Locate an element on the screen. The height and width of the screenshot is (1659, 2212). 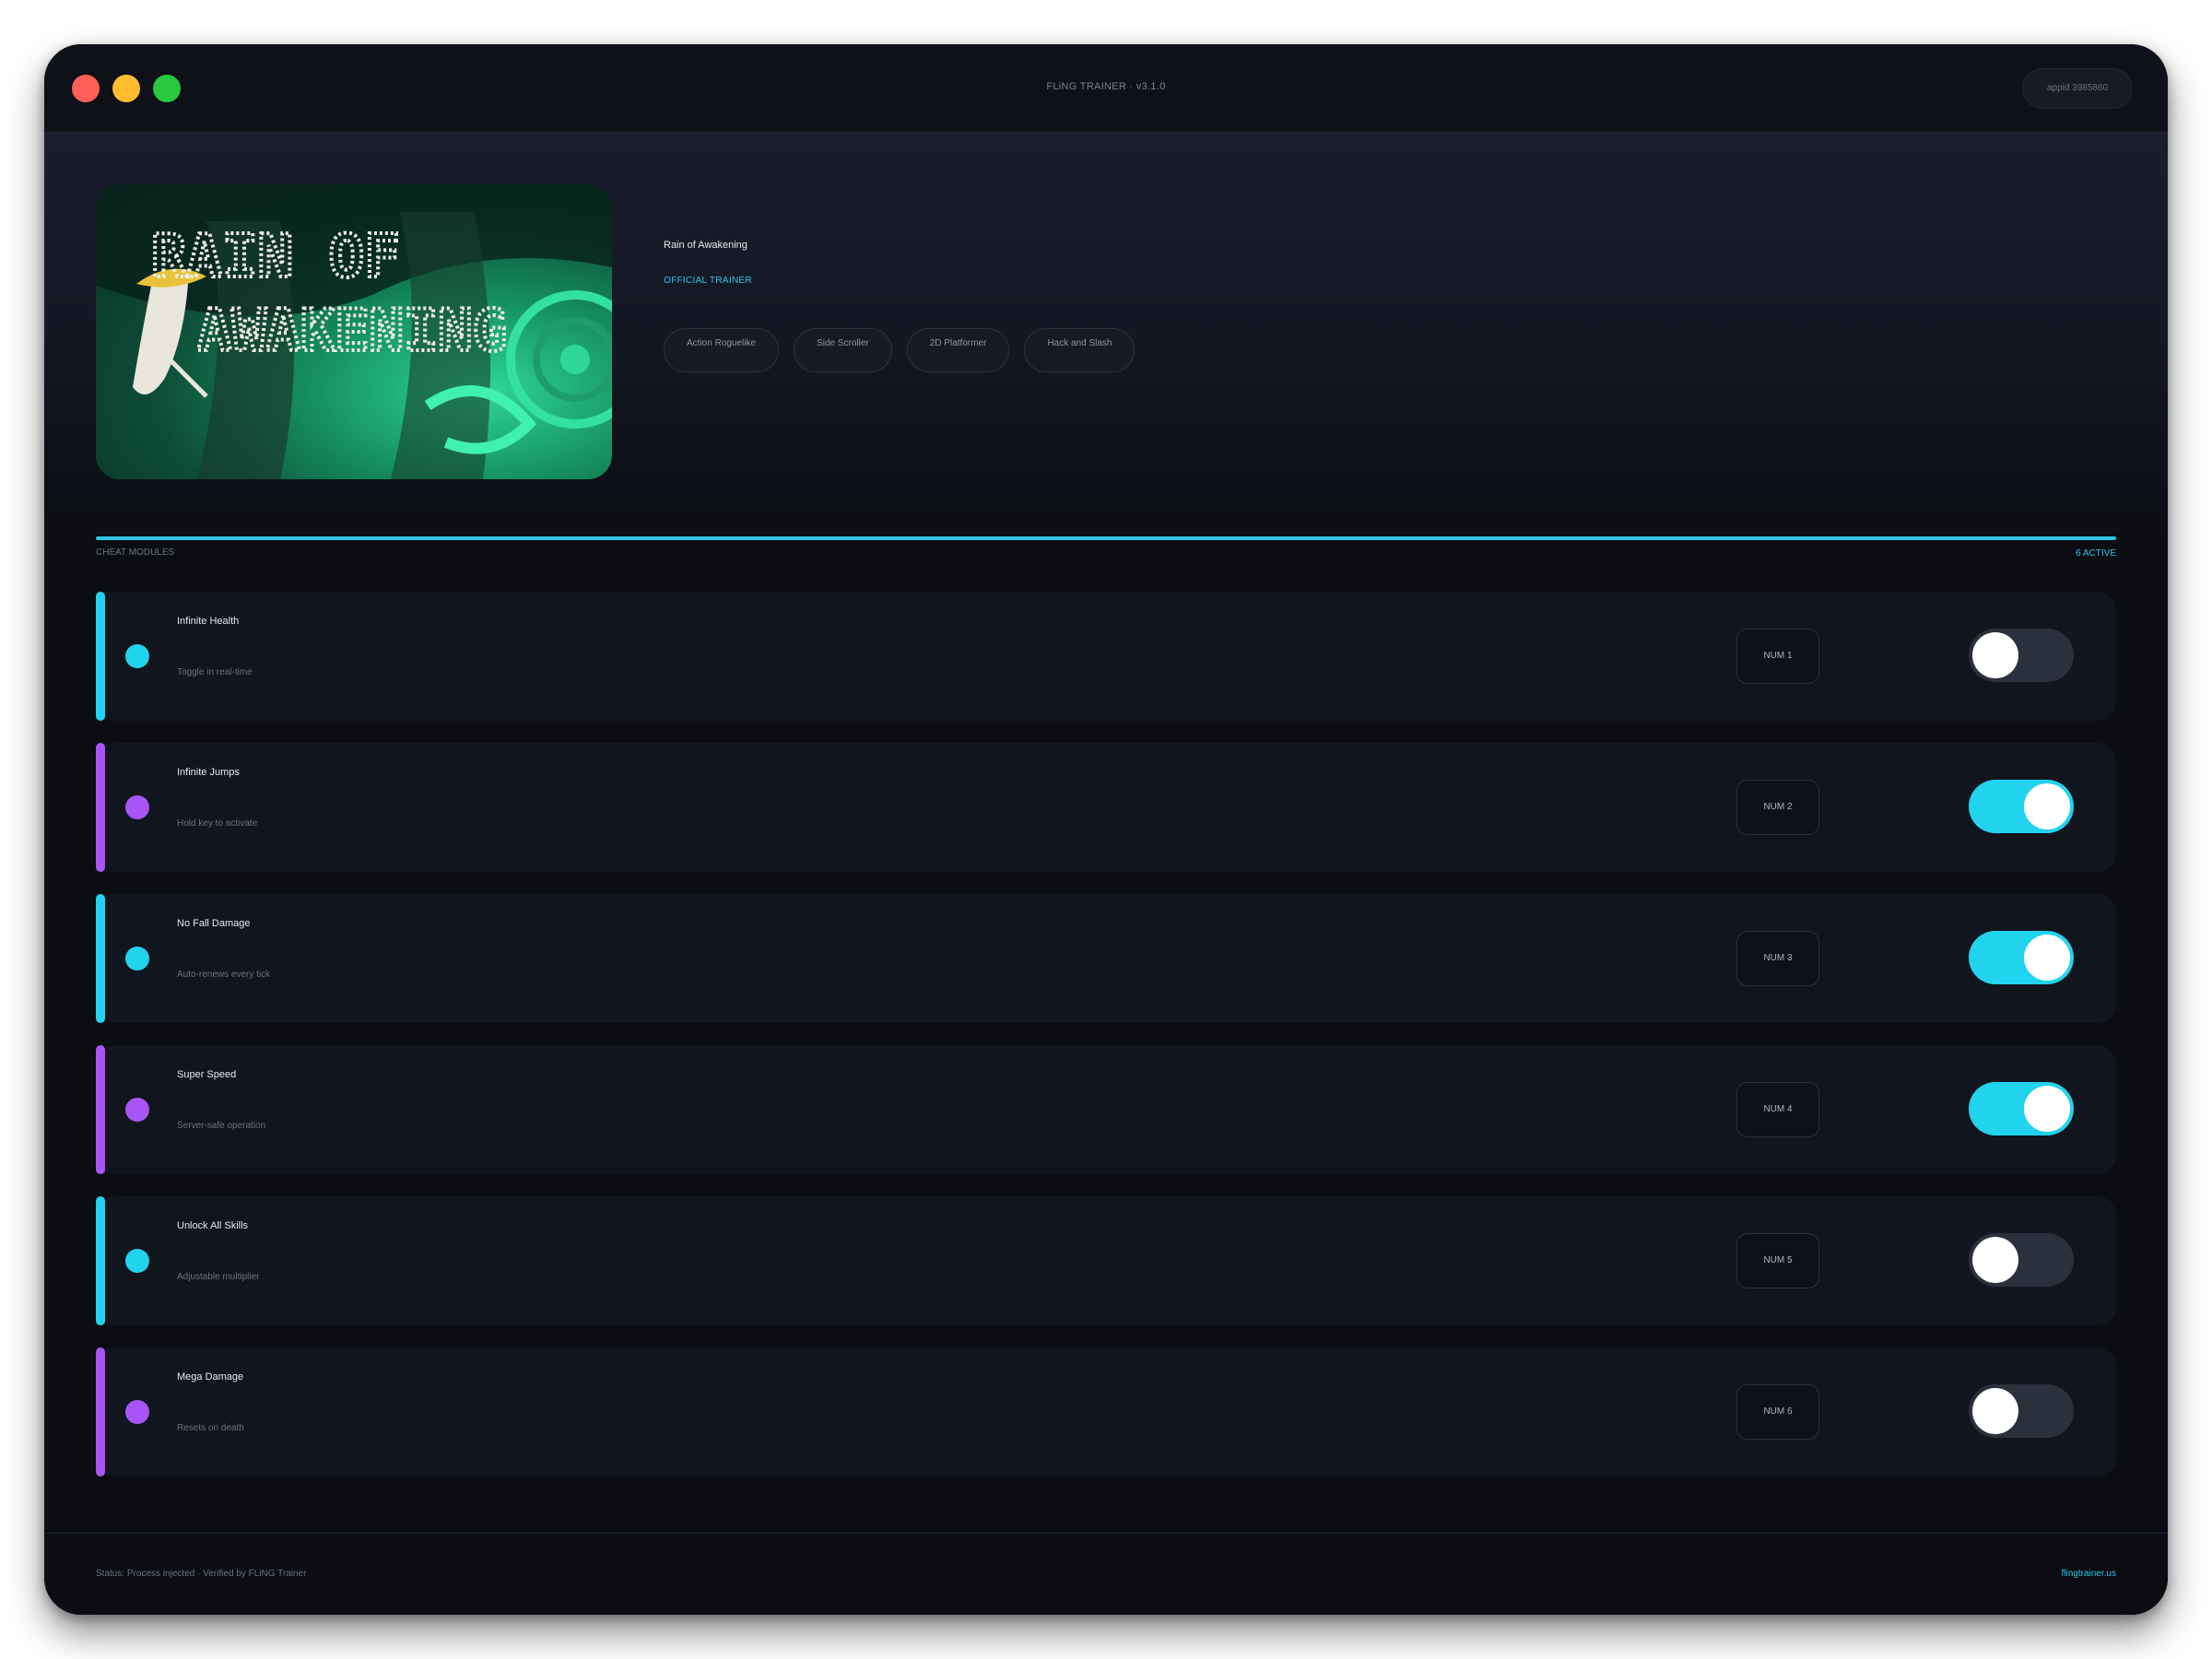
cheat-name: Infinite Health is located at coordinates (208, 621).